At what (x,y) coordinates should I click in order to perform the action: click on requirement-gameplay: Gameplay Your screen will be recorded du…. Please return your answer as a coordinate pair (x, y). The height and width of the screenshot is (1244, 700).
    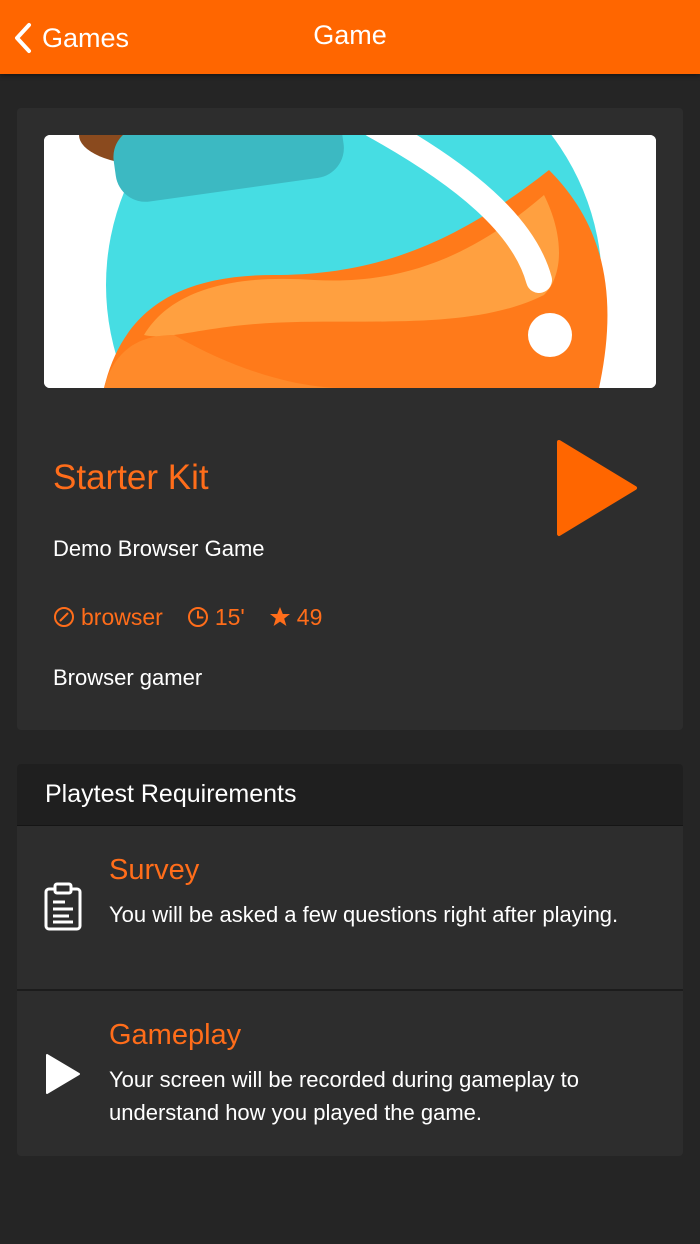
    Looking at the image, I should click on (350, 1073).